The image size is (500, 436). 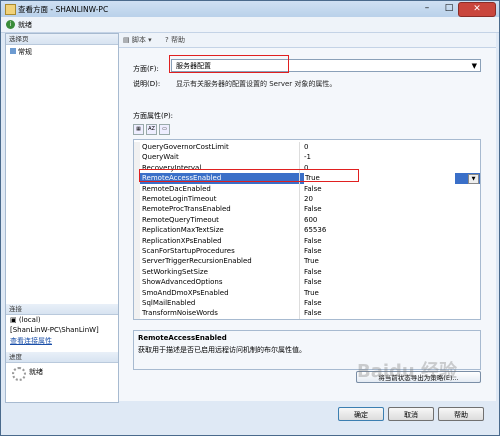 What do you see at coordinates (138, 129) in the screenshot?
I see `categorized-icon: ▦` at bounding box center [138, 129].